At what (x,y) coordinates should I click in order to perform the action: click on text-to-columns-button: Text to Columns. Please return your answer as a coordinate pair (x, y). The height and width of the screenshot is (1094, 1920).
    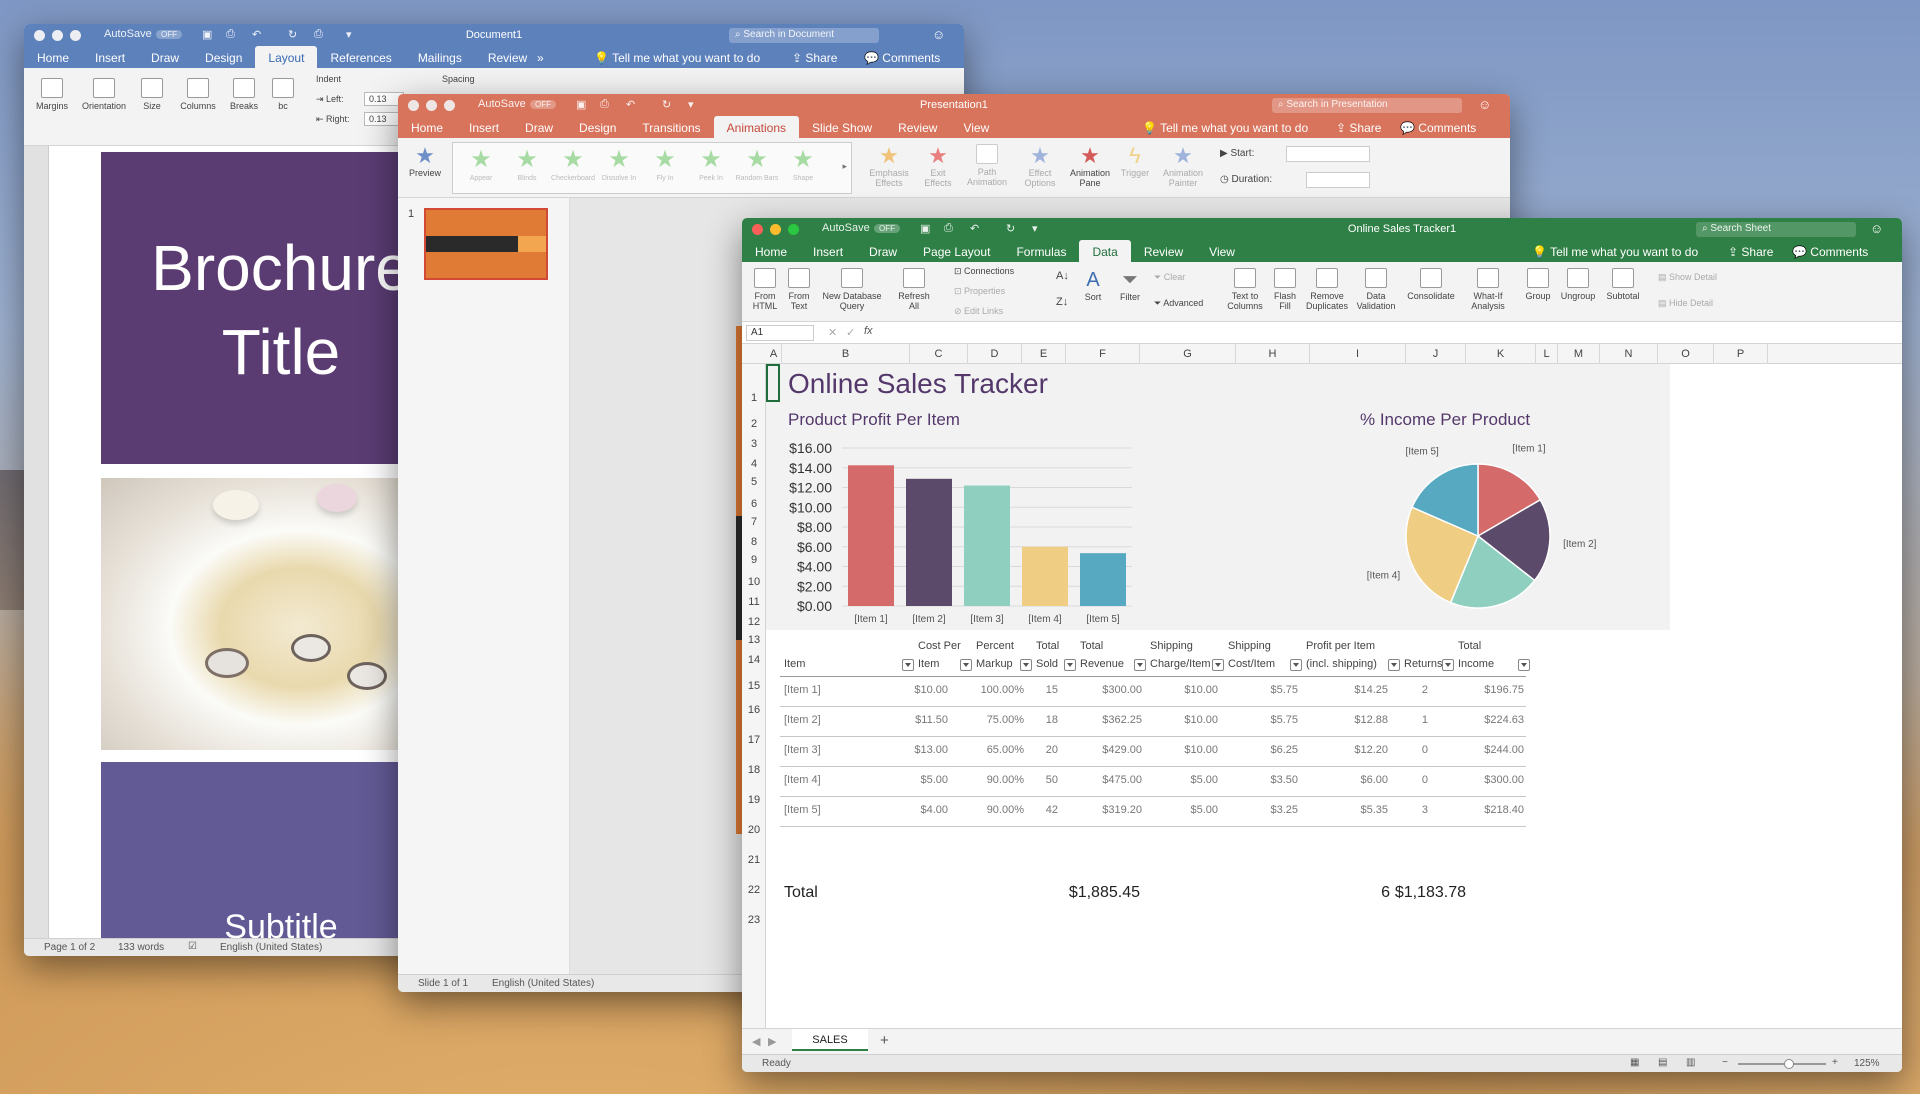
    Looking at the image, I should click on (1245, 289).